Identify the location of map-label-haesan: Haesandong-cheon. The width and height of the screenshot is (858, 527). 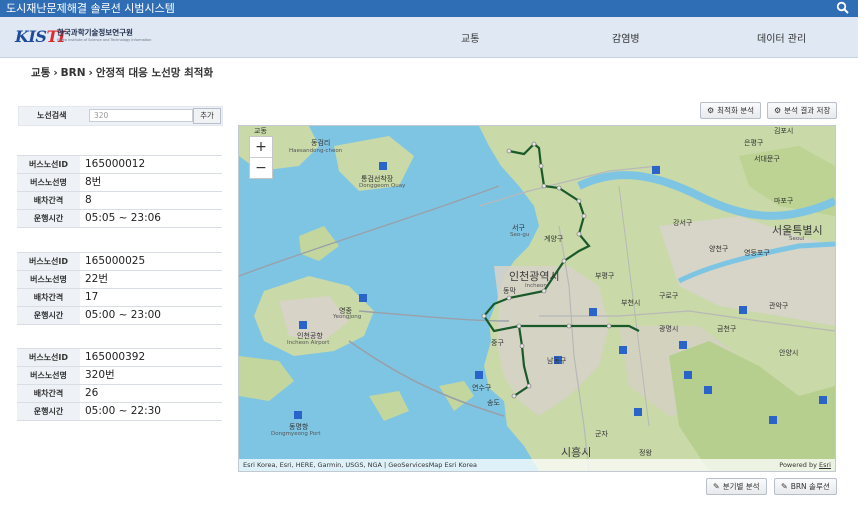
(316, 151).